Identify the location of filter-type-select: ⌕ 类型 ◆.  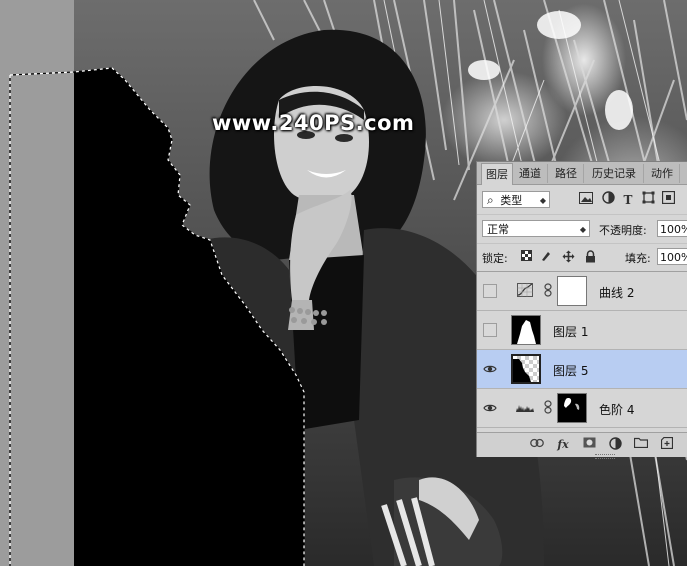
(516, 199).